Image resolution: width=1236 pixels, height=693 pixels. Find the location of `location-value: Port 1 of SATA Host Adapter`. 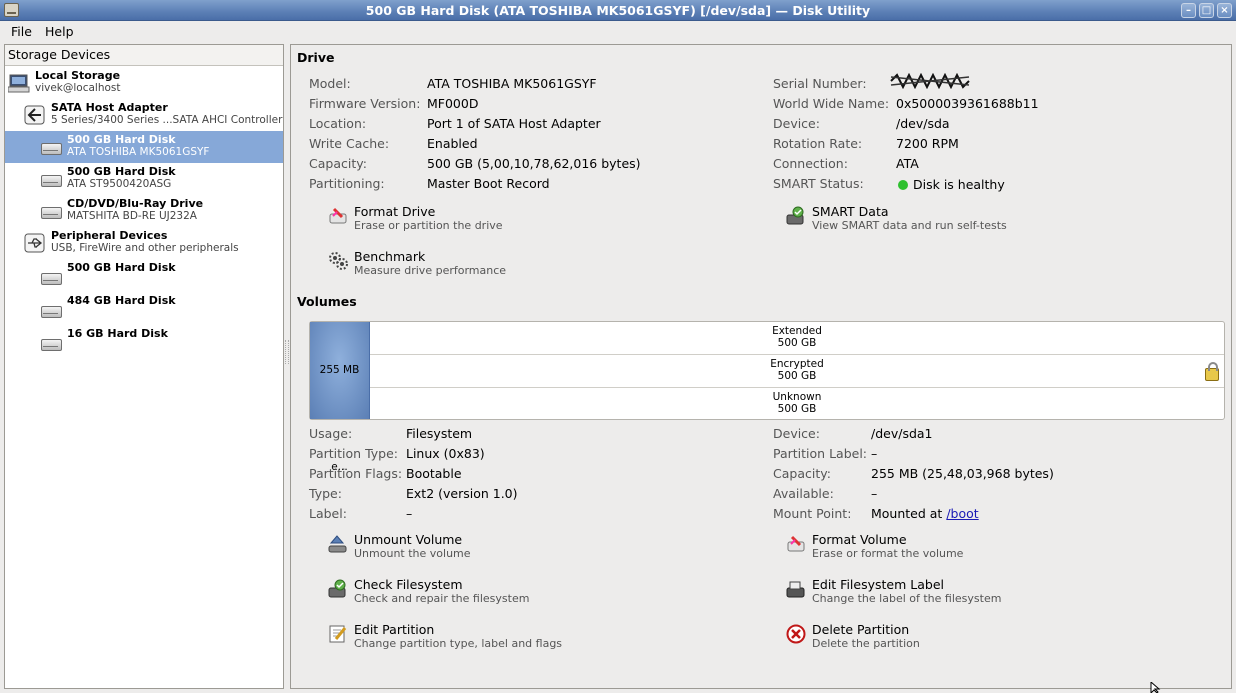

location-value: Port 1 of SATA Host Adapter is located at coordinates (514, 123).